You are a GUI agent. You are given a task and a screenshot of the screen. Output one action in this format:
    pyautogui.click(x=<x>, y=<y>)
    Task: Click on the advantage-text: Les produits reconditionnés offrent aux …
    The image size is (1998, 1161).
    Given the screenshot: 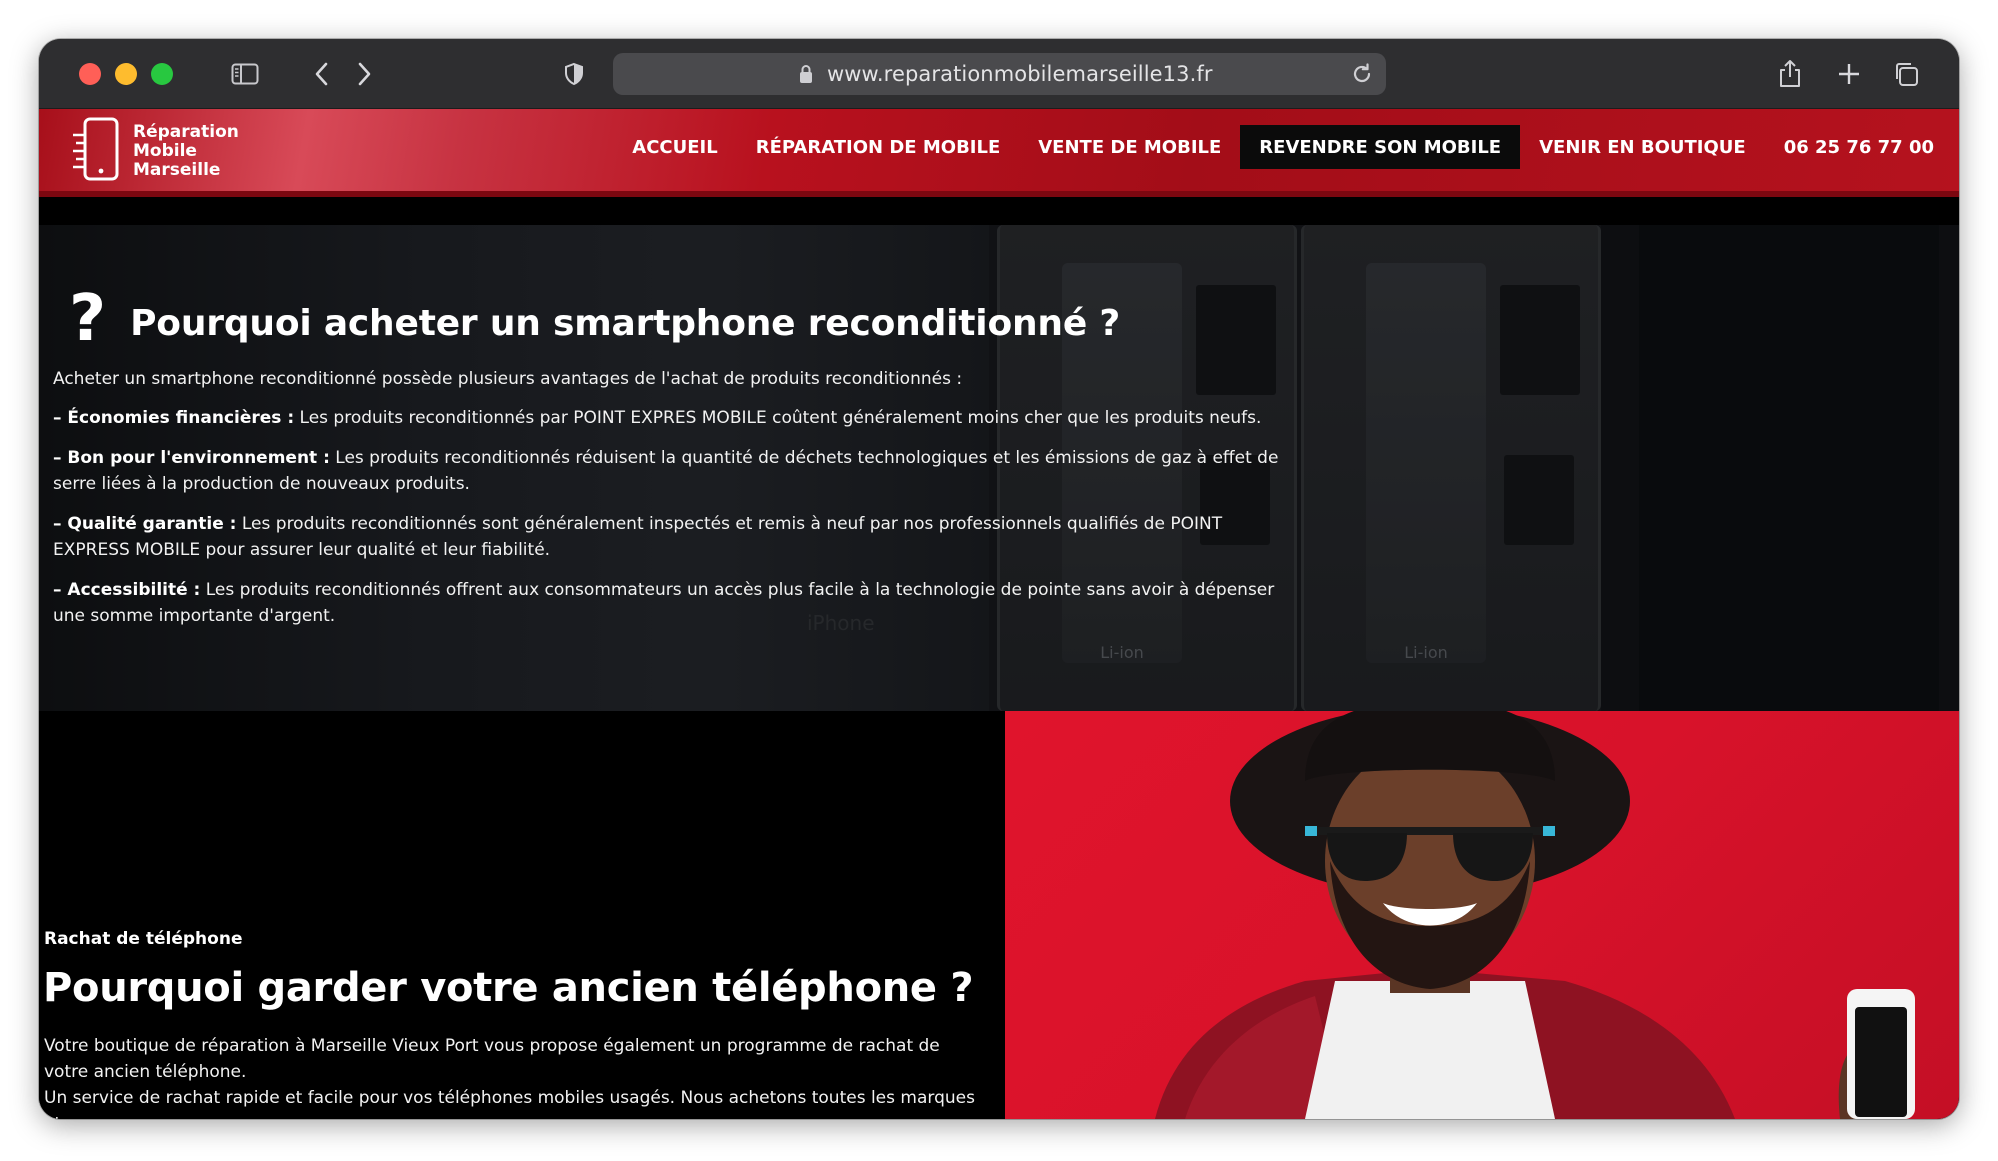 What is the action you would take?
    pyautogui.click(x=664, y=603)
    